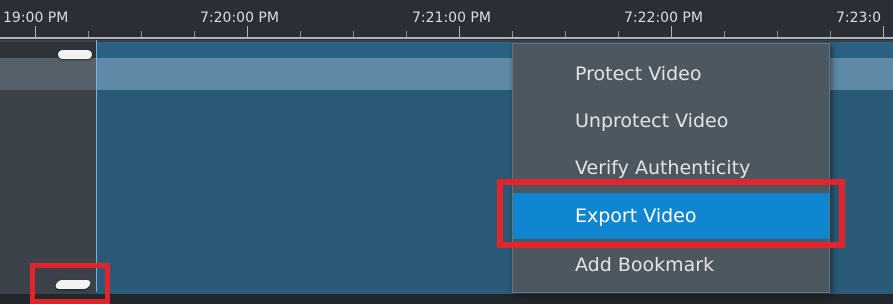 Image resolution: width=893 pixels, height=304 pixels. I want to click on range-start-handle-top, so click(75, 54).